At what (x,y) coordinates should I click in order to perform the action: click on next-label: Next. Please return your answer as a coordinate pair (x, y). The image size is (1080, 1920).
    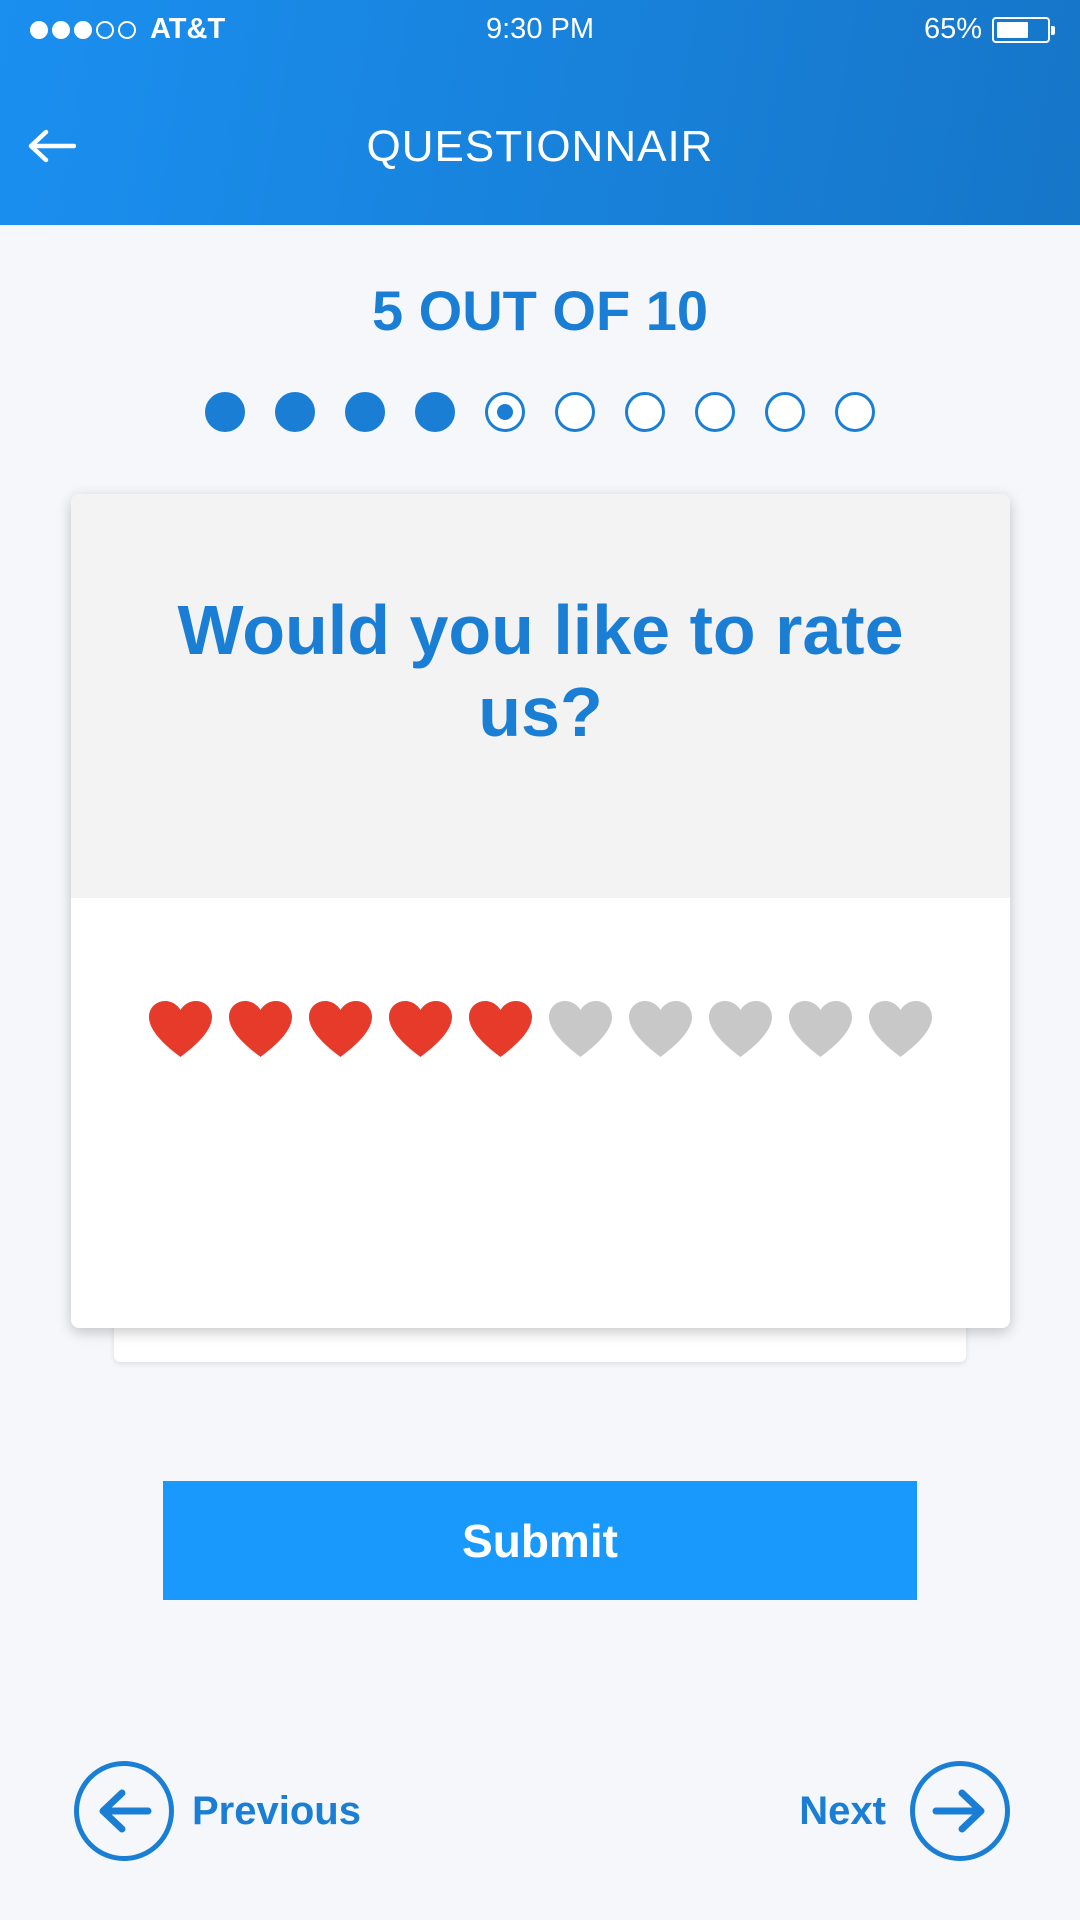
    Looking at the image, I should click on (842, 1810).